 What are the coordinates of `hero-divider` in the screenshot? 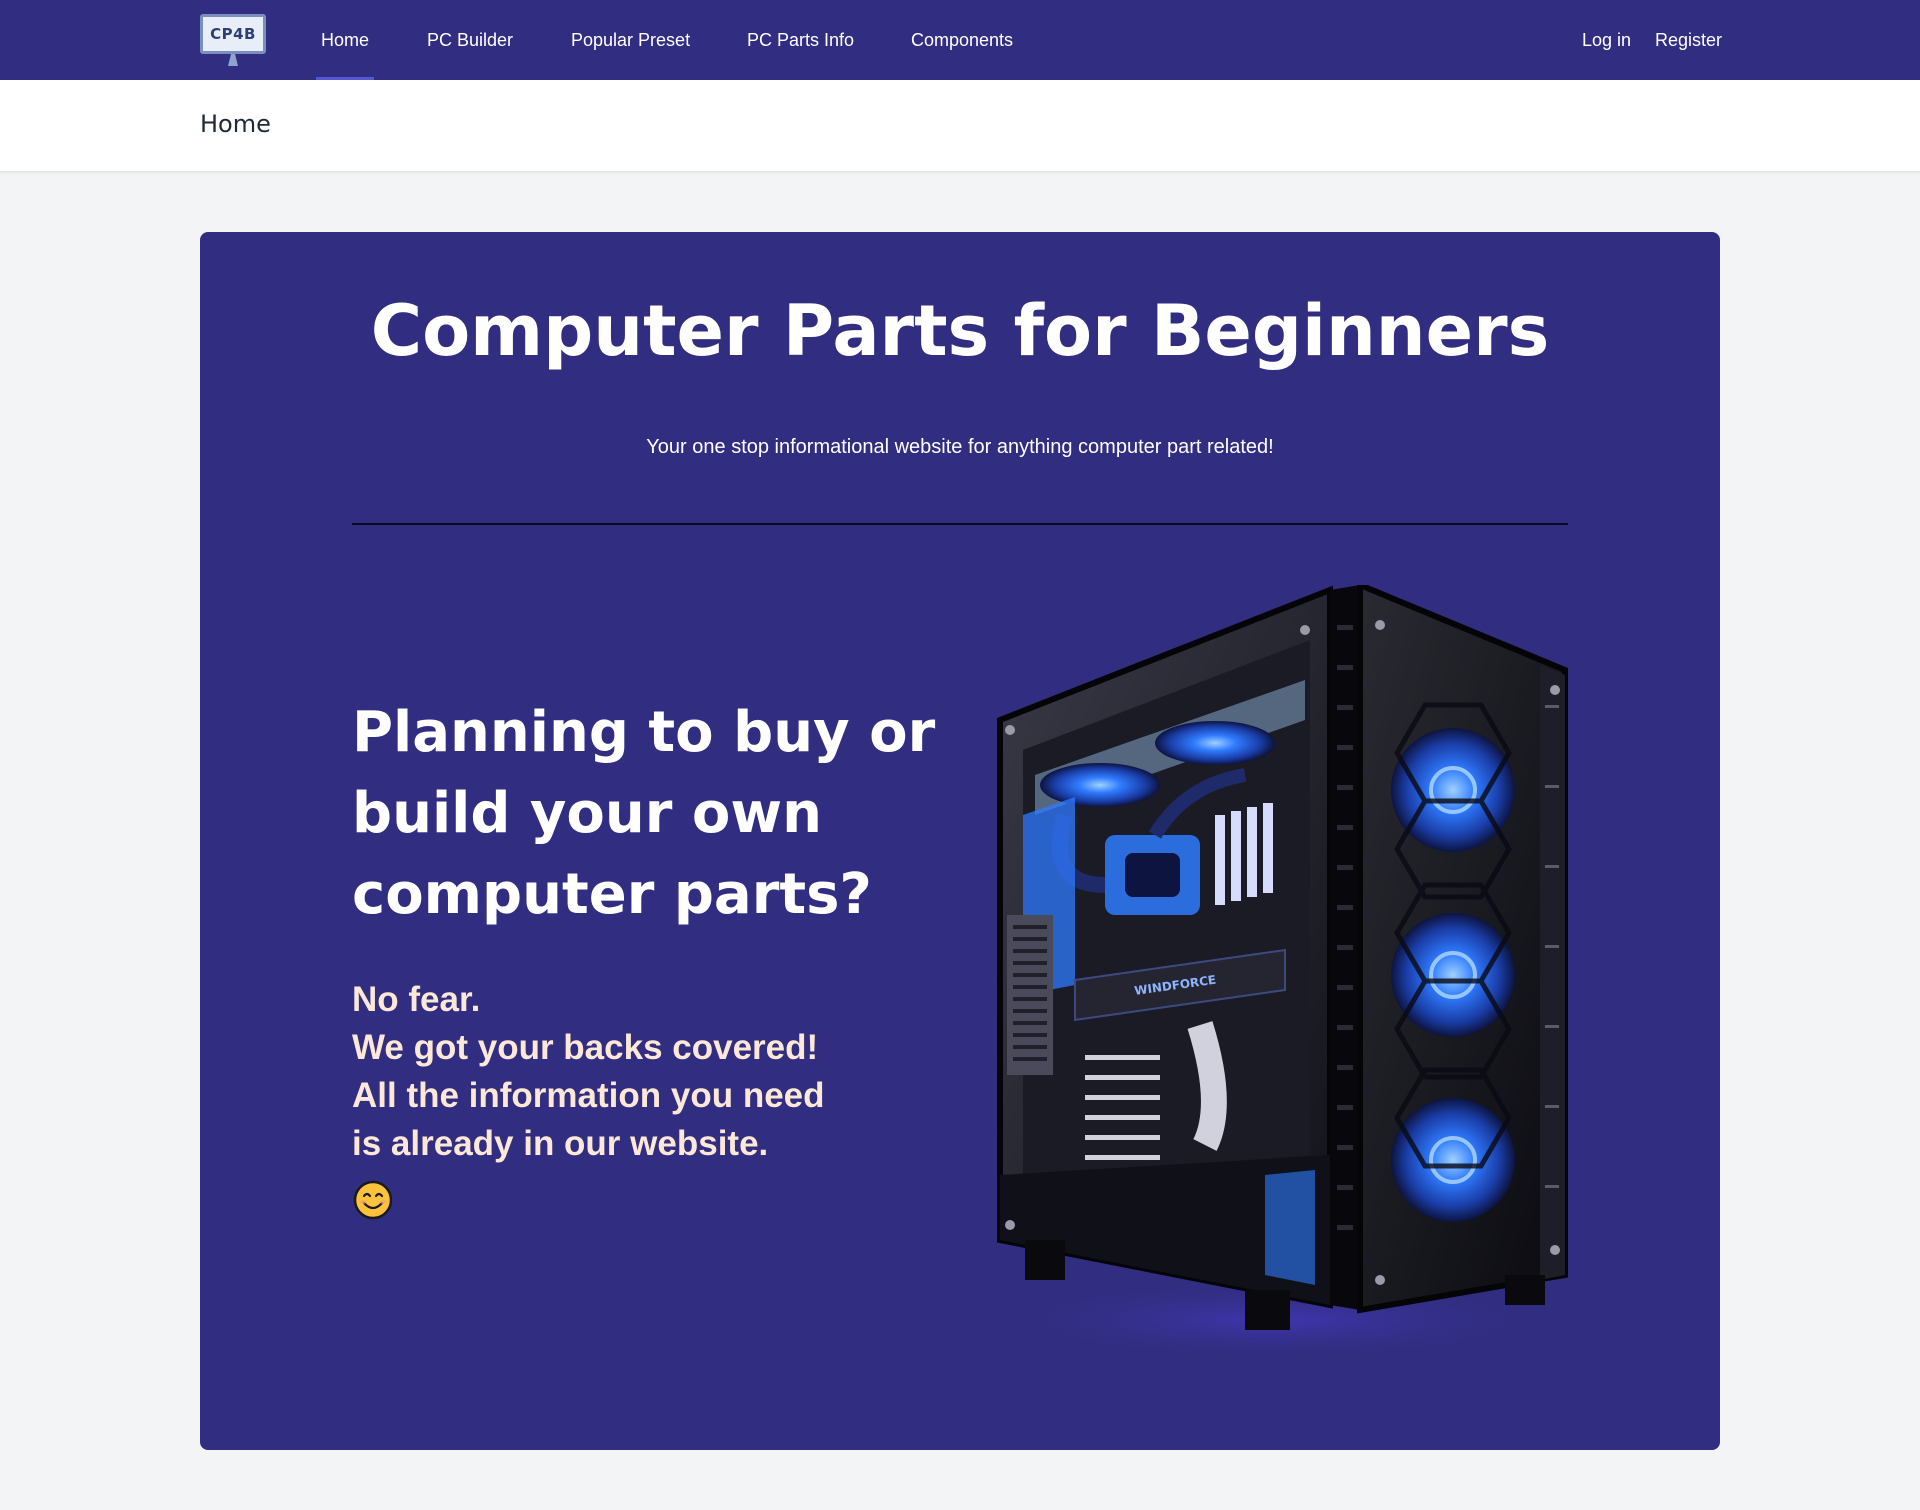 It's located at (960, 524).